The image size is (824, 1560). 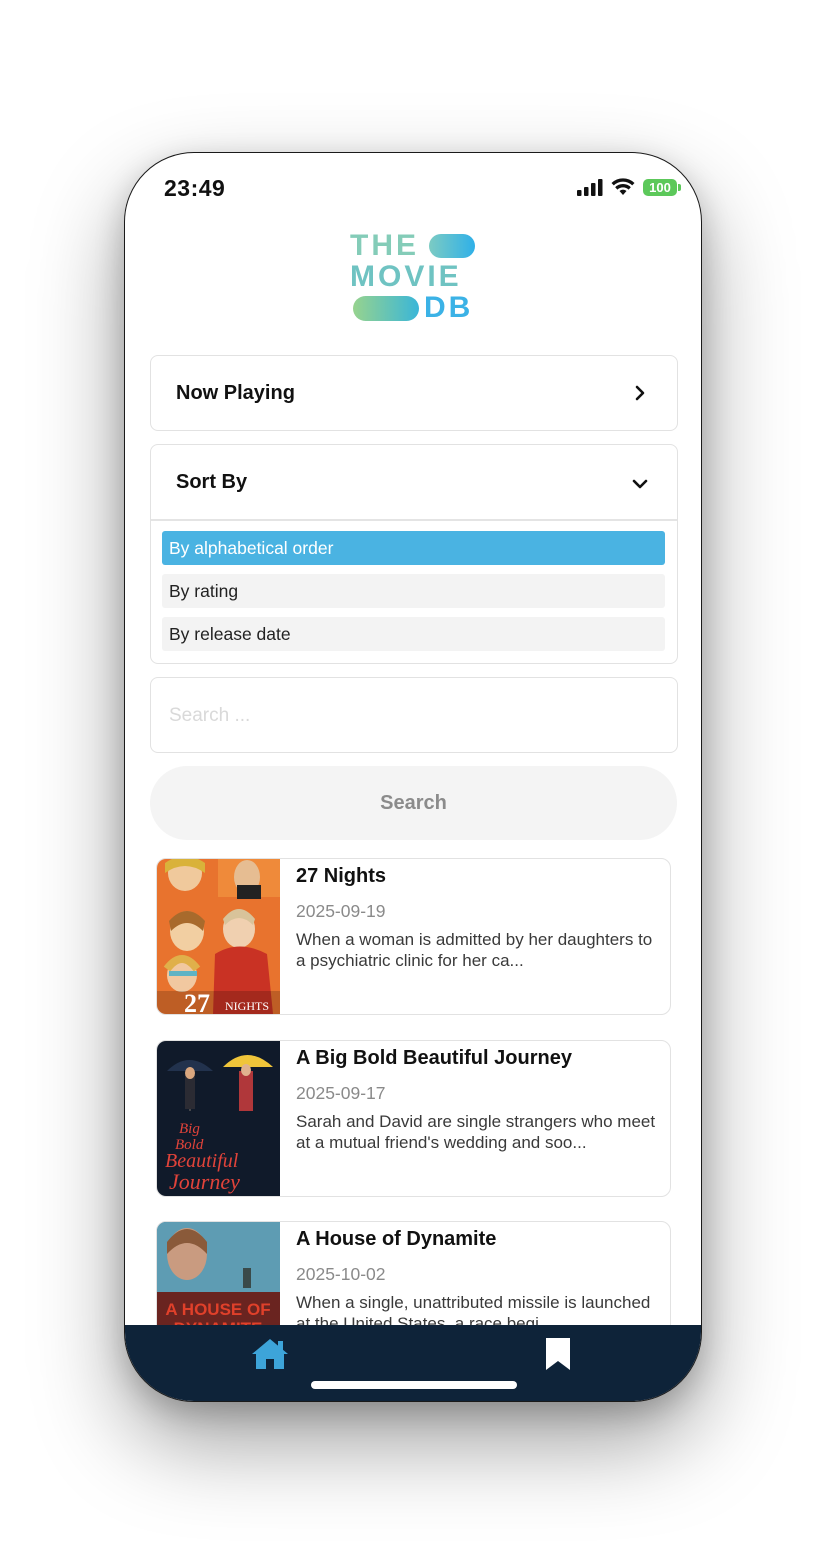 What do you see at coordinates (204, 1181) in the screenshot?
I see `svg-text: Journey` at bounding box center [204, 1181].